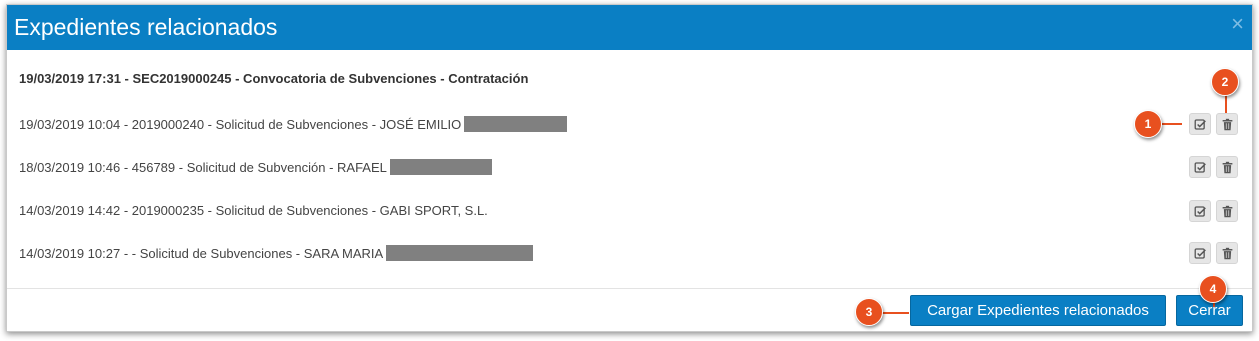  What do you see at coordinates (146, 27) in the screenshot?
I see `dialog-title: Expedientes relacionados` at bounding box center [146, 27].